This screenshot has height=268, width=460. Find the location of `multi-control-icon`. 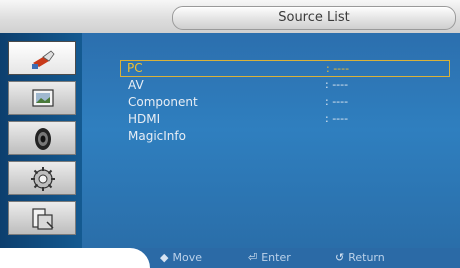

multi-control-icon is located at coordinates (43, 219).